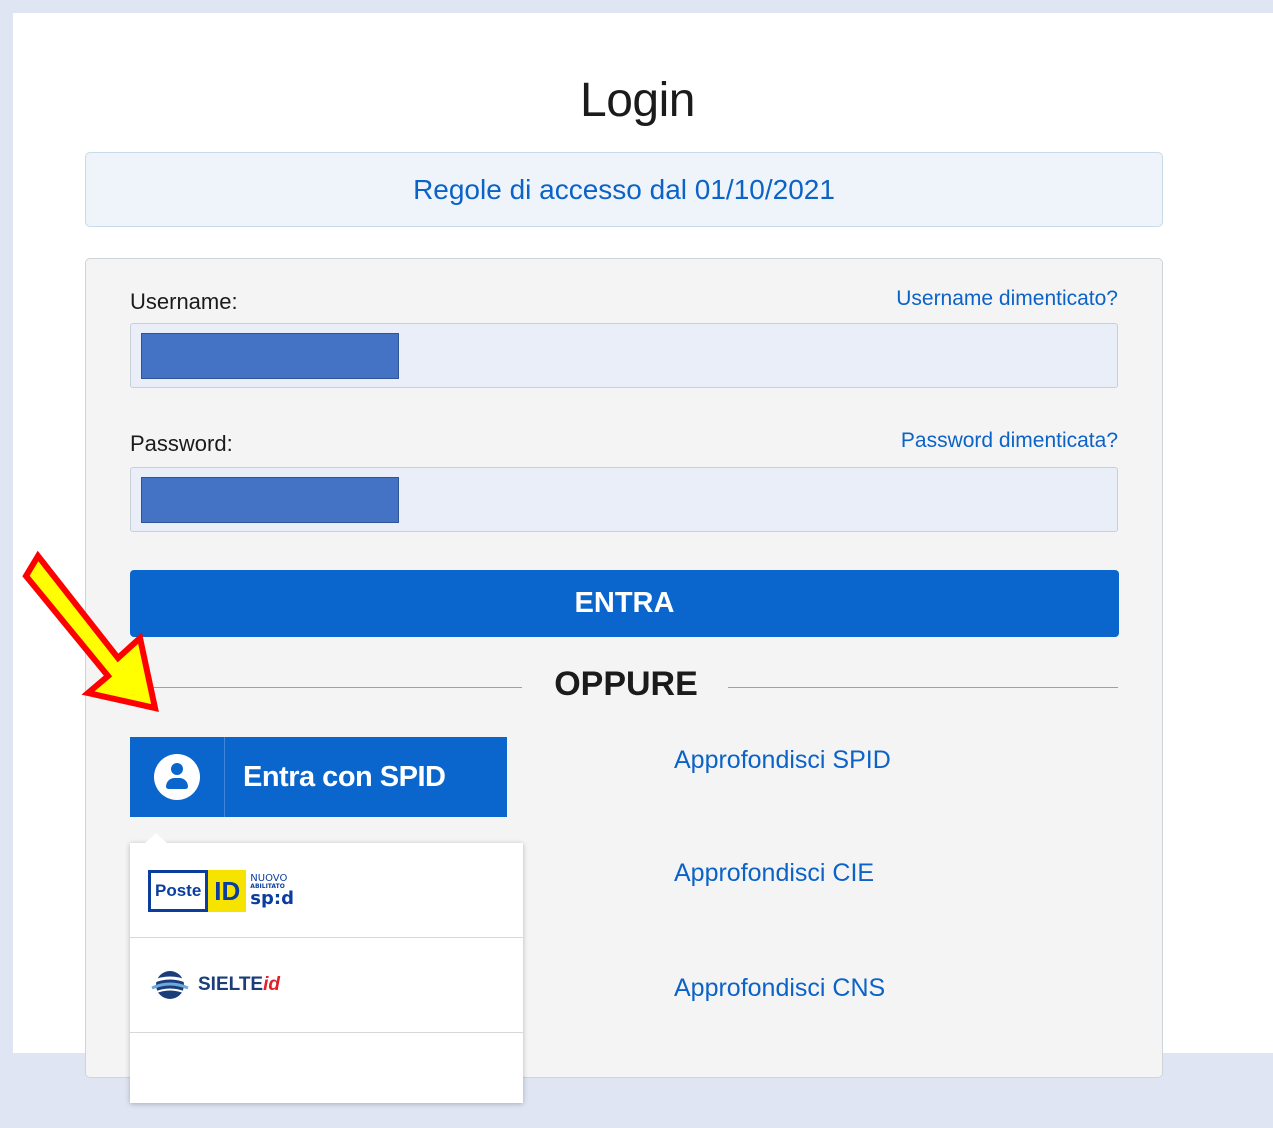  What do you see at coordinates (624, 355) in the screenshot?
I see `username-input` at bounding box center [624, 355].